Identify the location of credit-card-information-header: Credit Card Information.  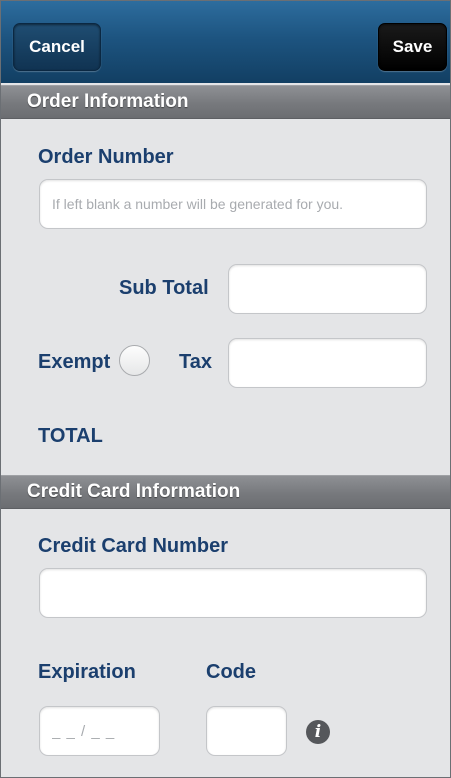
(225, 492).